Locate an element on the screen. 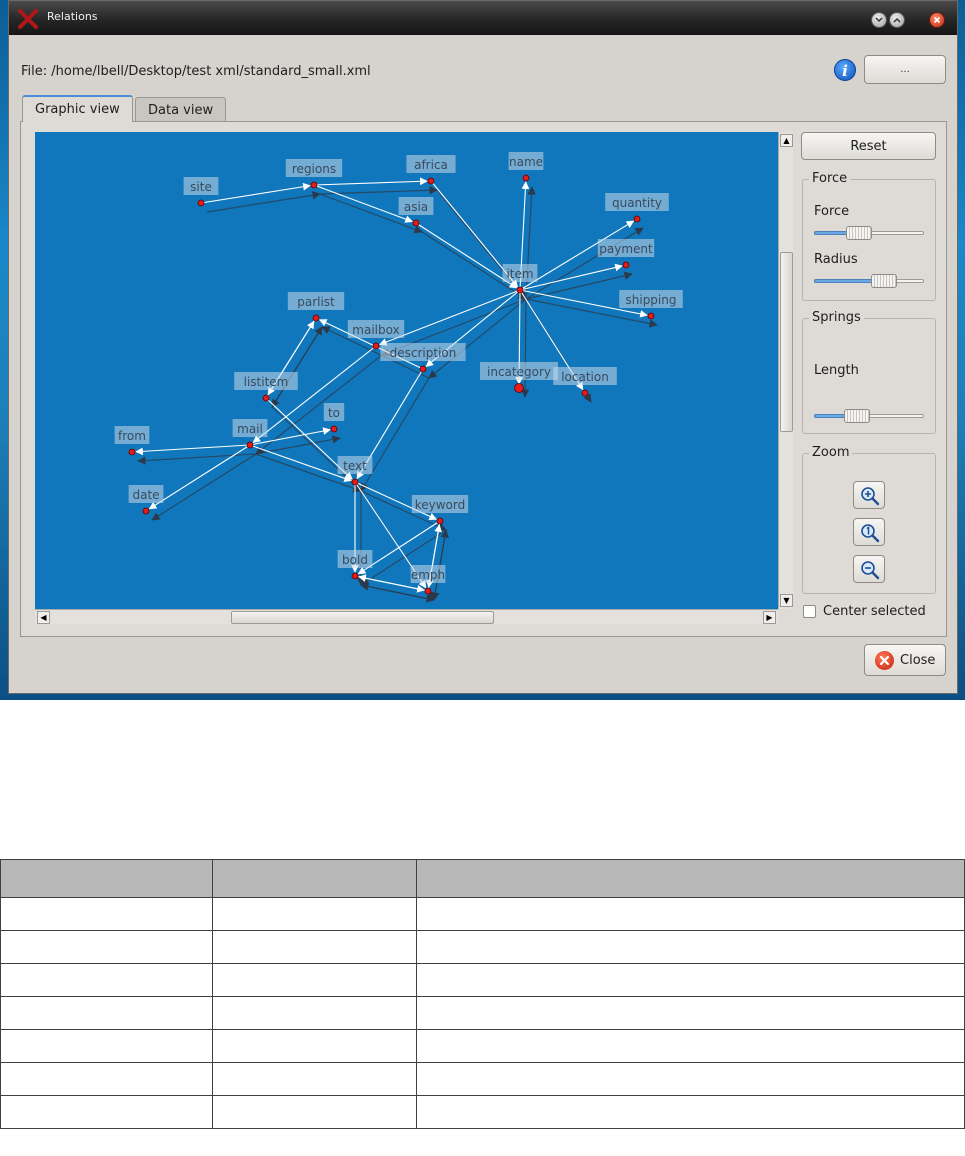 This screenshot has height=1156, width=965. length-slider is located at coordinates (869, 416).